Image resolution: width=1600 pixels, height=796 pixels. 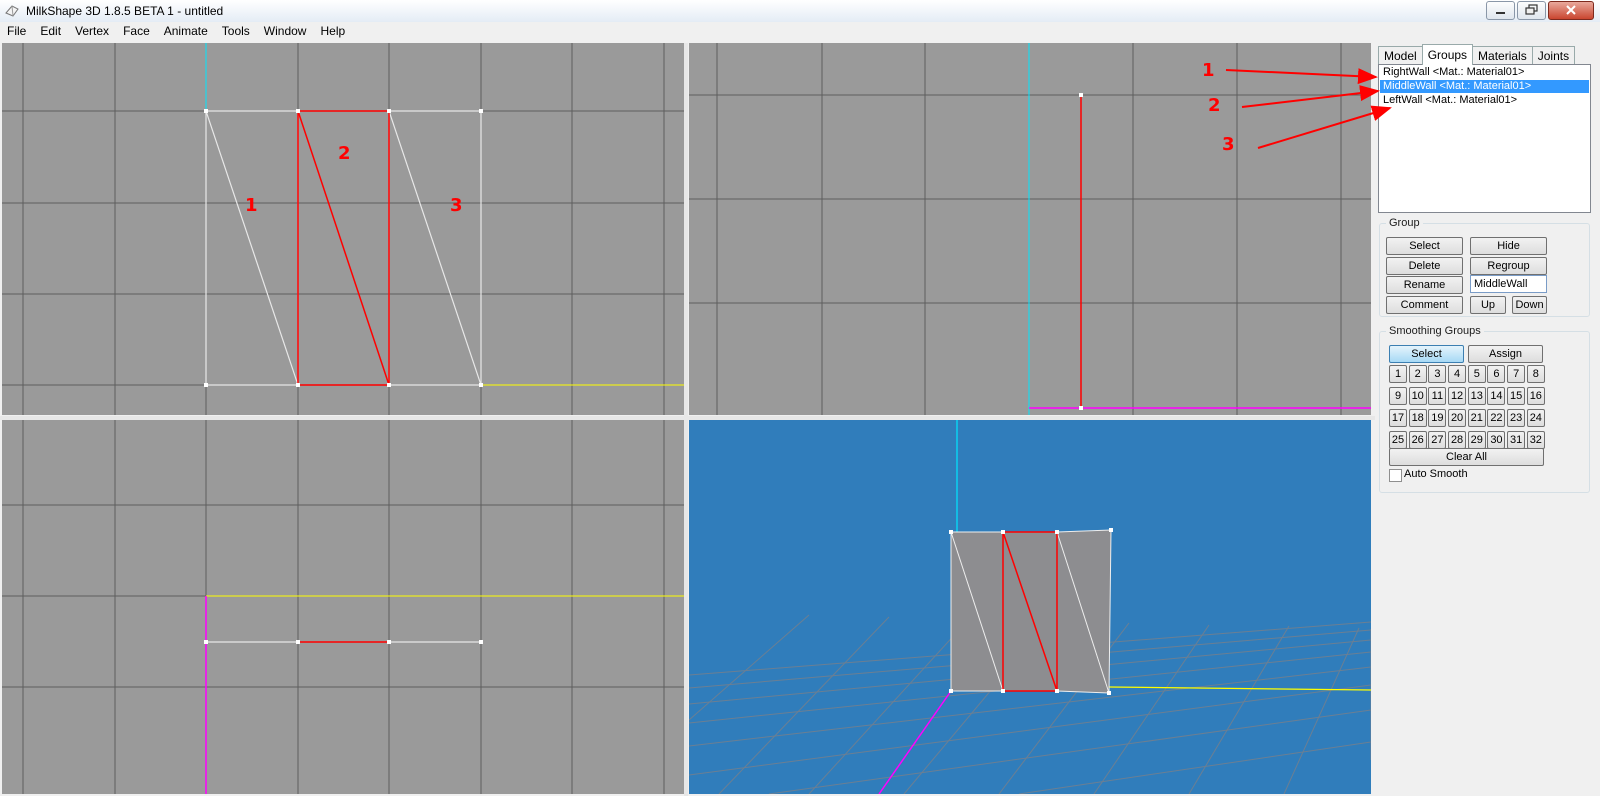 I want to click on smoothing-group-button: 26, so click(x=1417, y=440).